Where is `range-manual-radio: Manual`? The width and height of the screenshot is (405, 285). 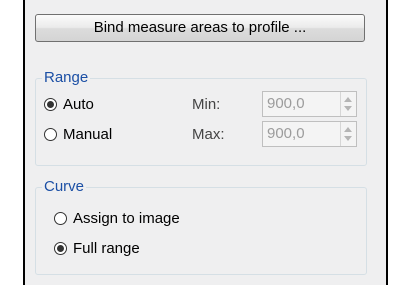 range-manual-radio: Manual is located at coordinates (78, 134).